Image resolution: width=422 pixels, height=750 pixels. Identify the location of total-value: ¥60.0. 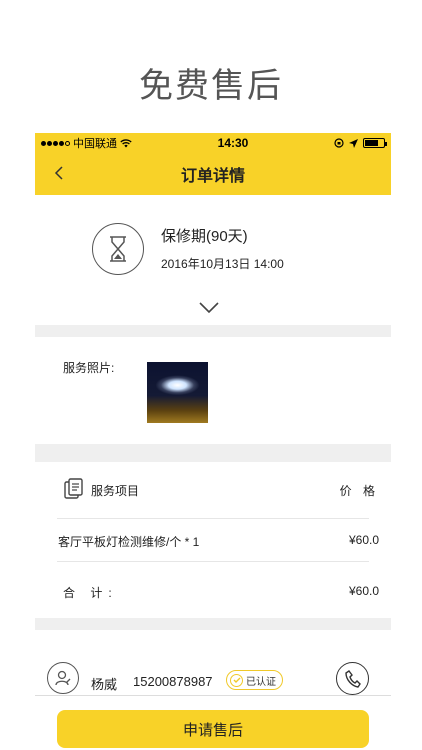
(363, 591).